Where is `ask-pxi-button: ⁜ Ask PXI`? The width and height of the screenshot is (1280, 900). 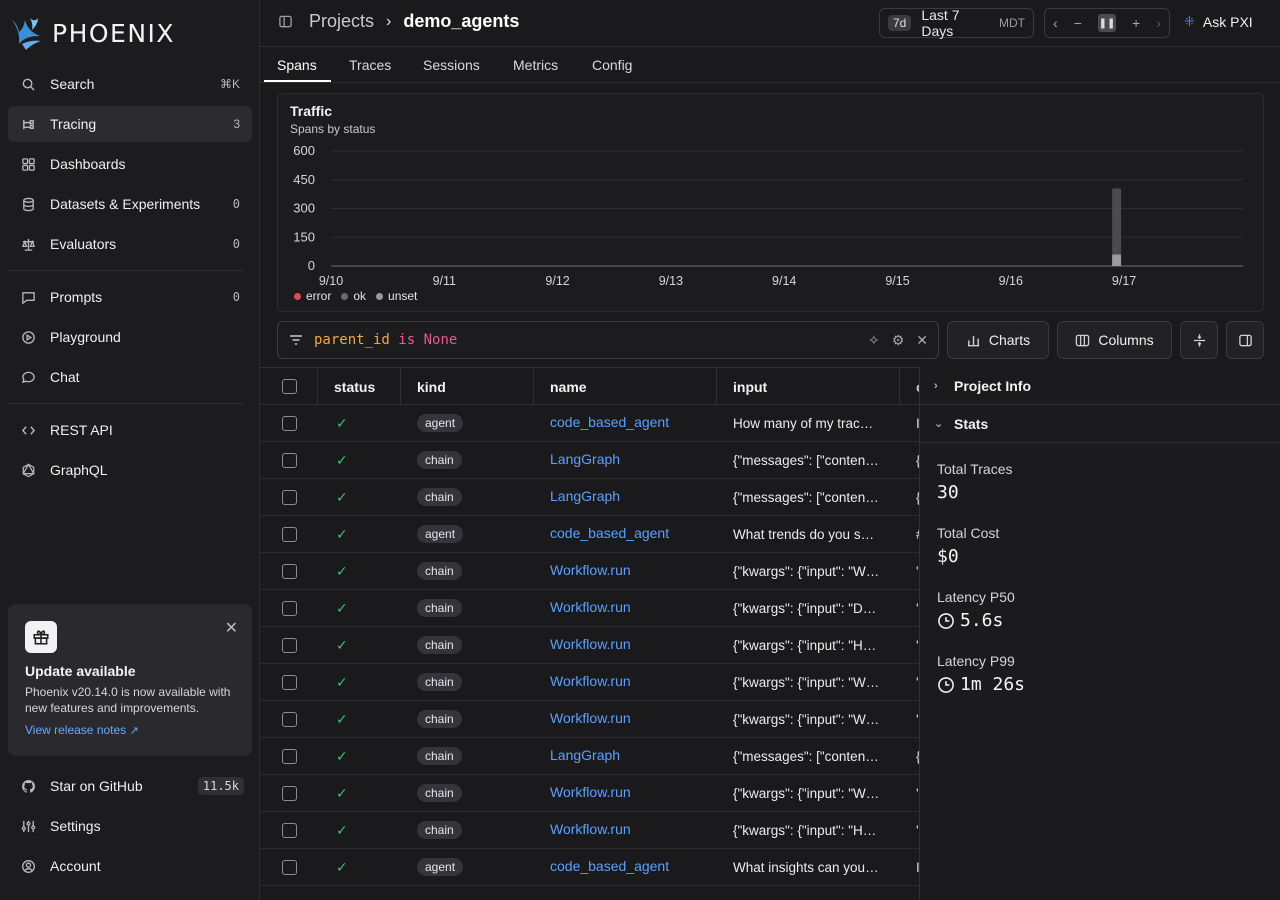 ask-pxi-button: ⁜ Ask PXI is located at coordinates (1218, 22).